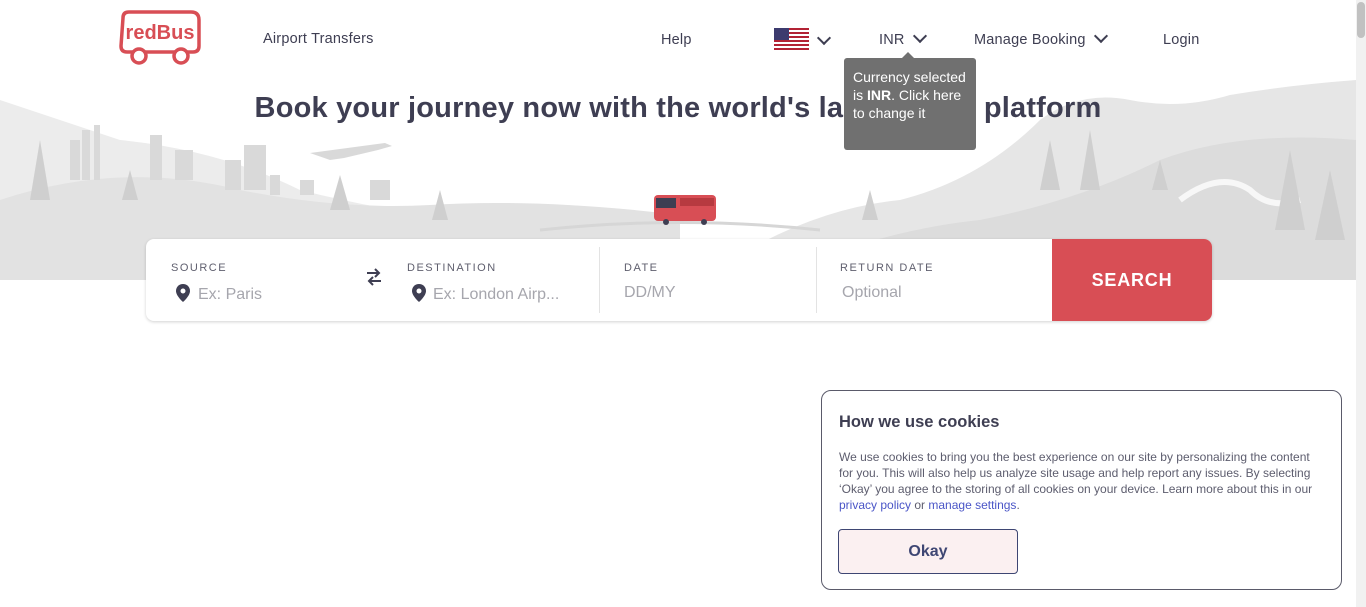  Describe the element at coordinates (892, 40) in the screenshot. I see `currency-label: INR` at that location.